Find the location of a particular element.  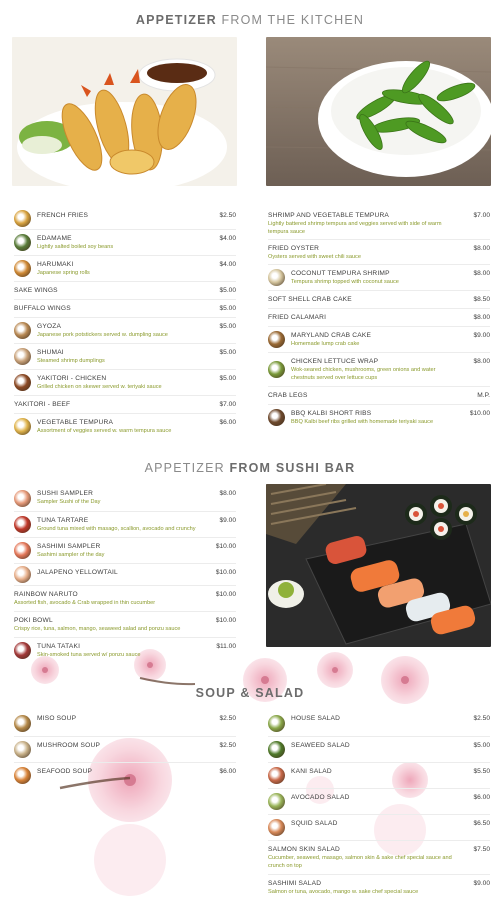

item-name: VEGETABLE TEMPURA is located at coordinates (75, 422).